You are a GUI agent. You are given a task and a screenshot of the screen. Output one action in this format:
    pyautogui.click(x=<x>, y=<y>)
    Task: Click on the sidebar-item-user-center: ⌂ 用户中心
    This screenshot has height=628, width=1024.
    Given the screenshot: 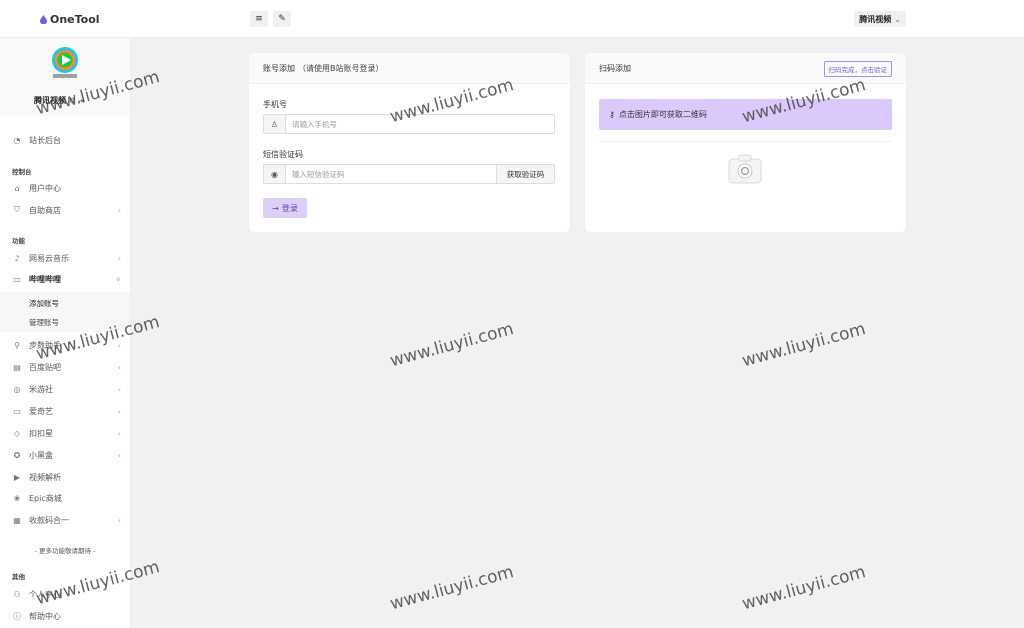 What is the action you would take?
    pyautogui.click(x=65, y=188)
    